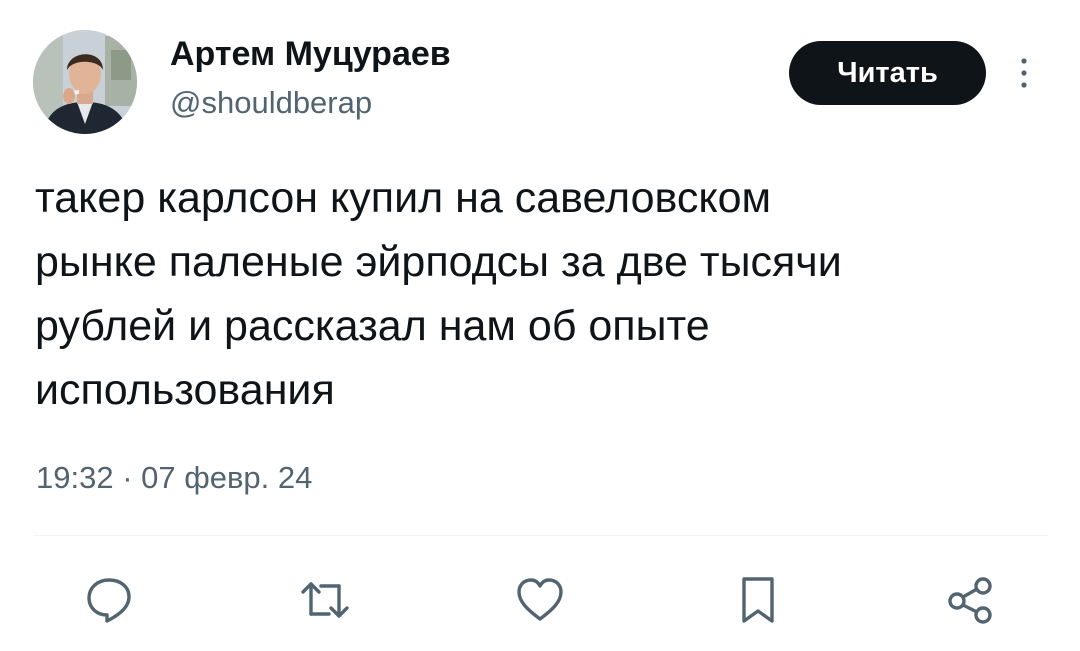 This screenshot has width=1080, height=651. Describe the element at coordinates (540, 600) in the screenshot. I see `like-icon` at that location.